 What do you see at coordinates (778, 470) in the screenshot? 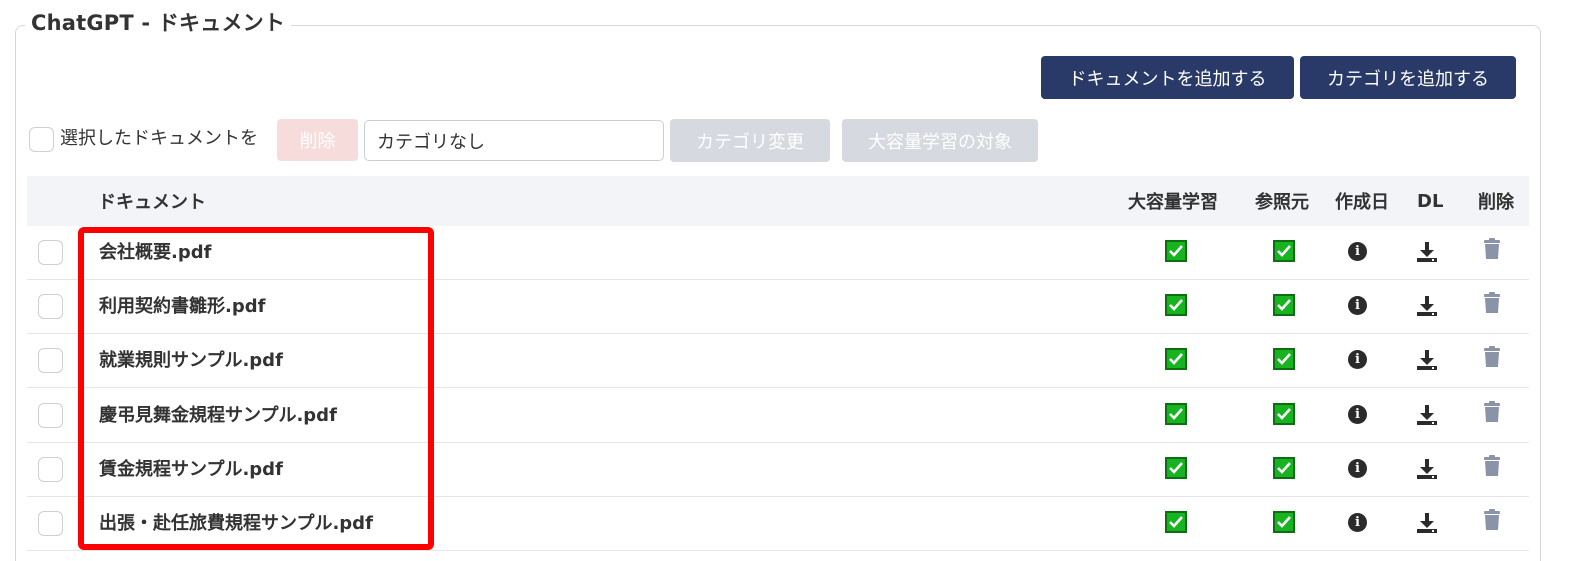
I see `table-row: 賃金規程サンプル.pdf i` at bounding box center [778, 470].